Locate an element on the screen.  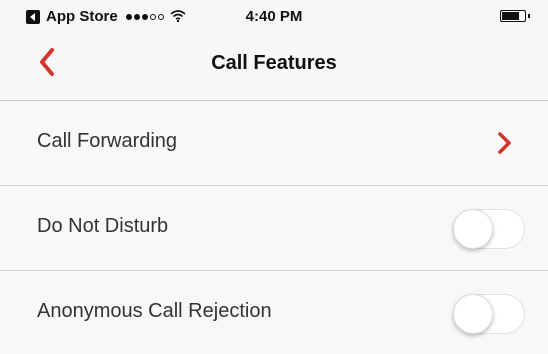
page-title: Call Features is located at coordinates (274, 63).